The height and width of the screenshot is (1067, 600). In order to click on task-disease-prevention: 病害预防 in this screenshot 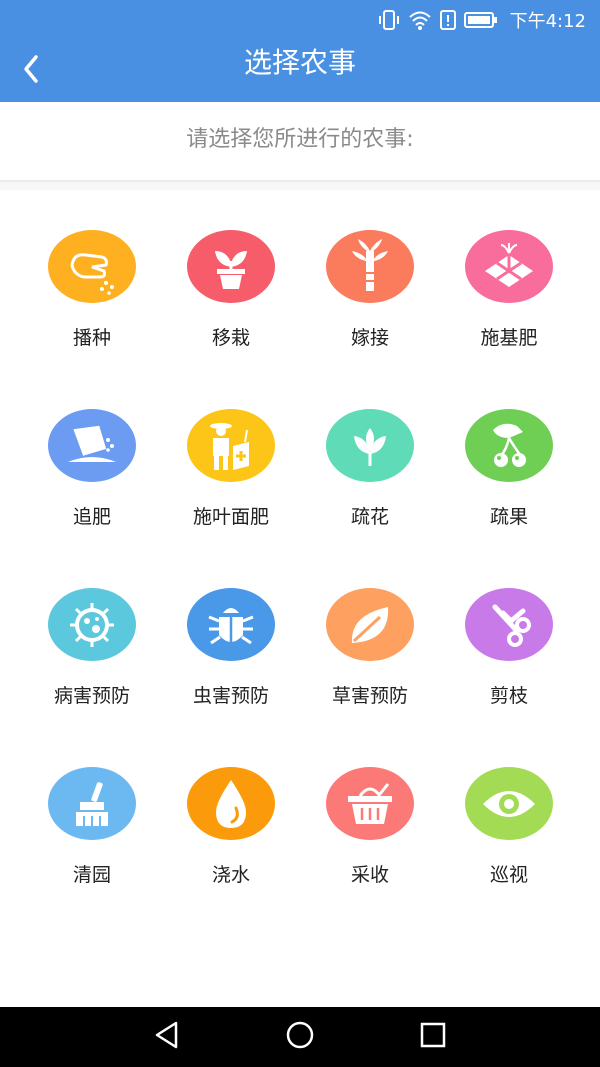, I will do `click(92, 628)`.